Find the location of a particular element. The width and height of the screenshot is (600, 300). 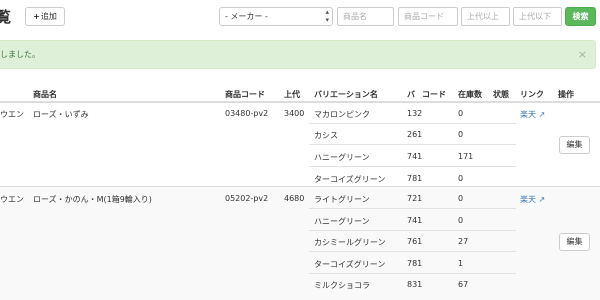

price-min-input: 上代以上 is located at coordinates (485, 16).